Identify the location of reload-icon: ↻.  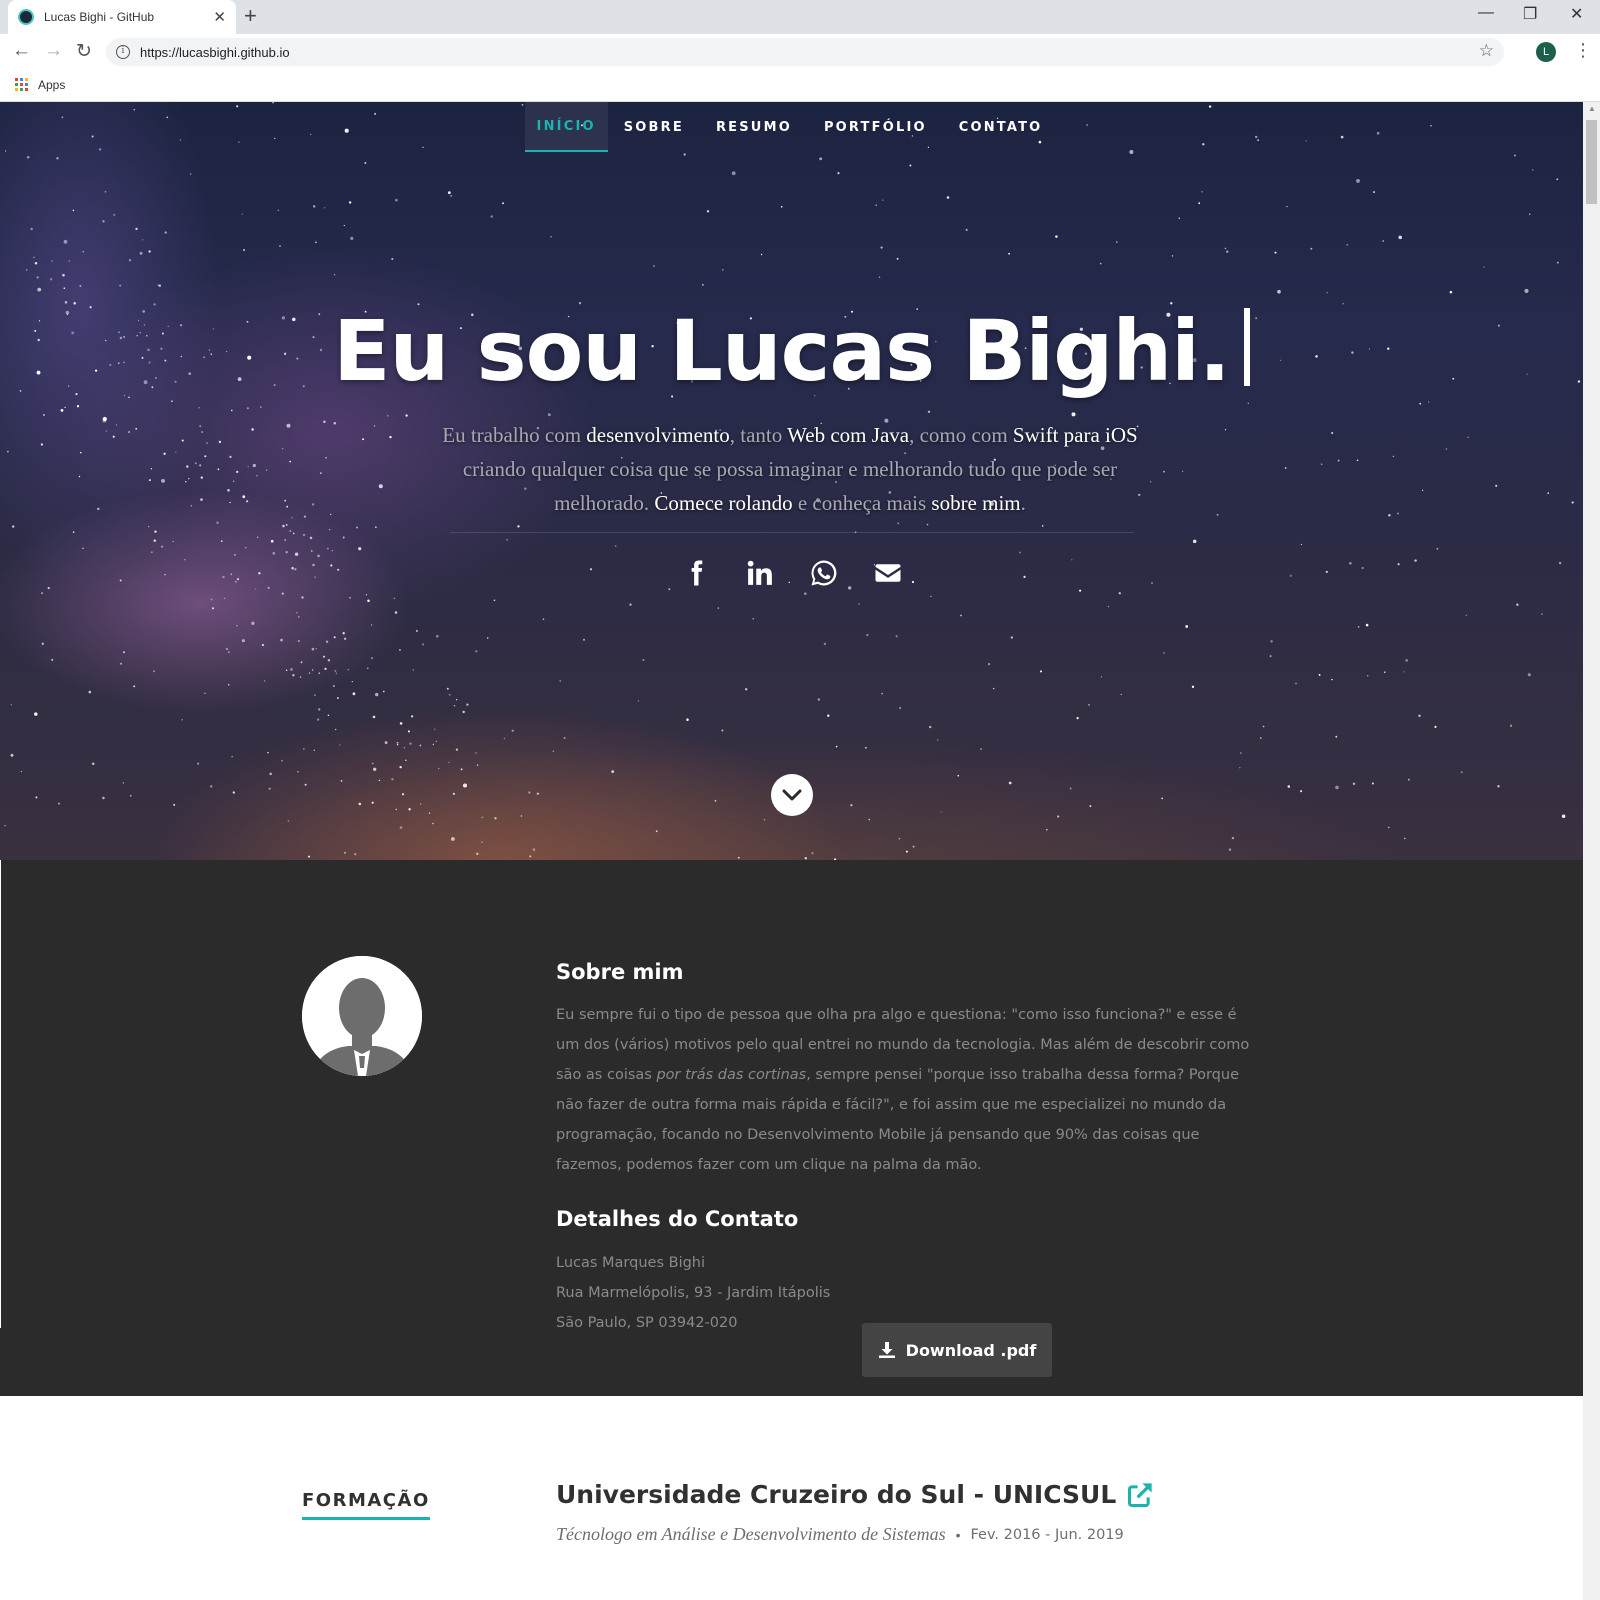
(84, 51).